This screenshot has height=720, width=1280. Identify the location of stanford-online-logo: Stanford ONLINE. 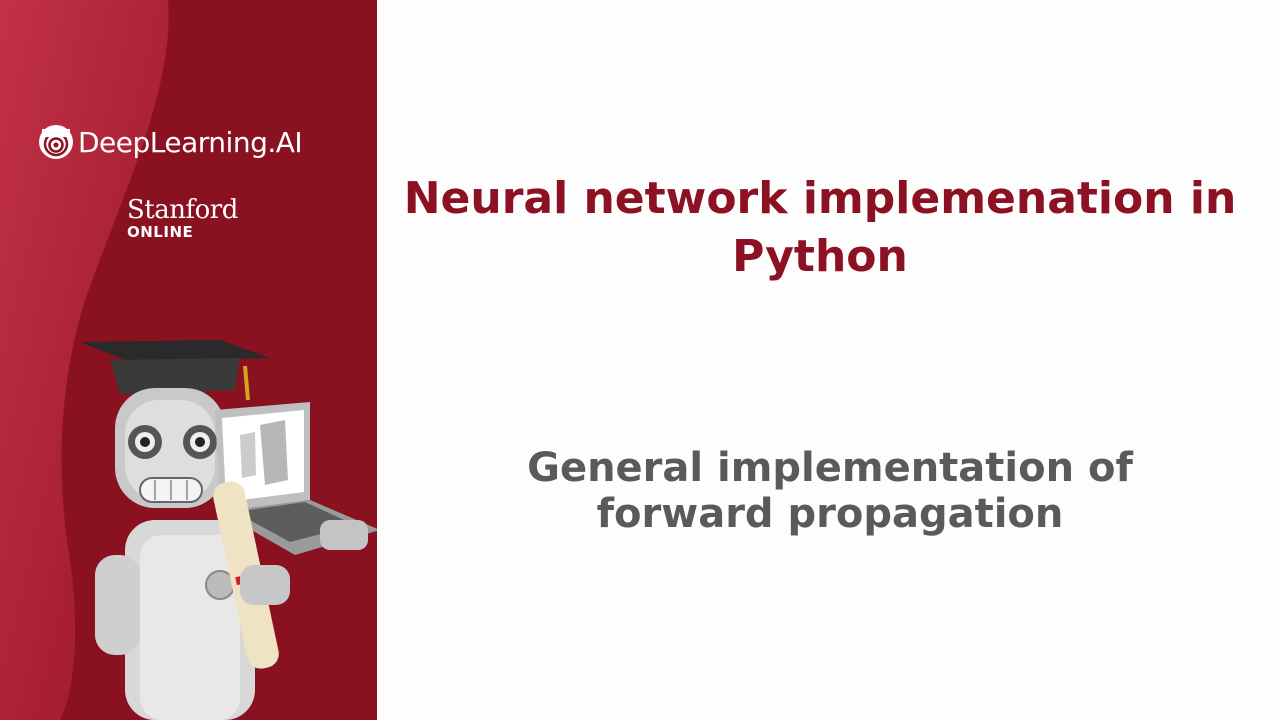
(182, 218).